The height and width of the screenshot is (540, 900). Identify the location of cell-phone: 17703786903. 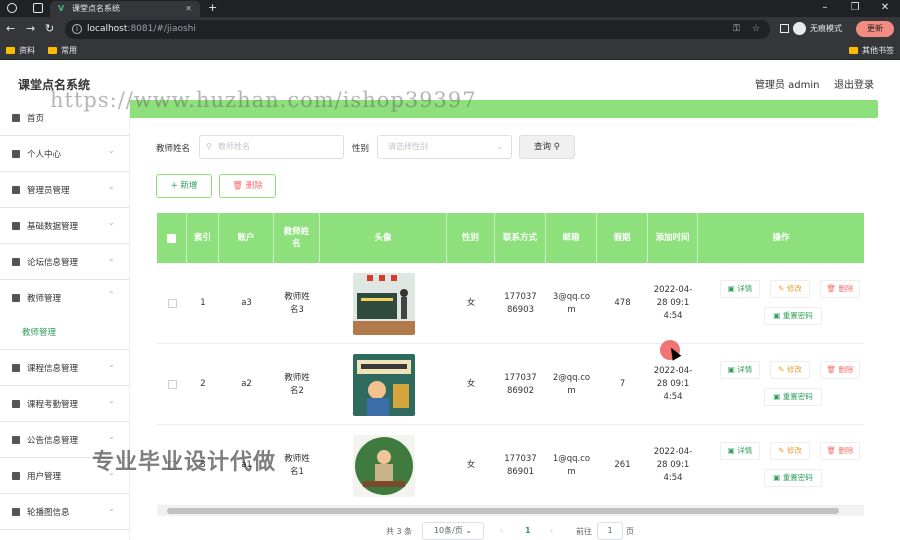
(520, 303).